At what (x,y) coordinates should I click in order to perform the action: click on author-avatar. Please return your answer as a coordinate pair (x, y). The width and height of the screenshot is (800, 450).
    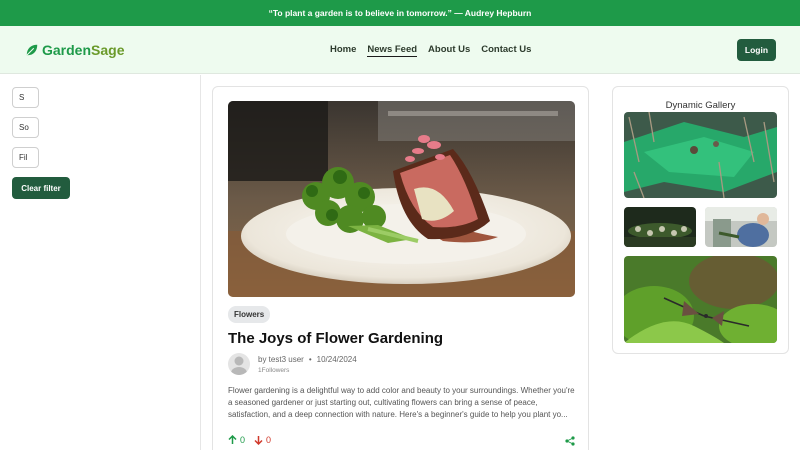
    Looking at the image, I should click on (239, 364).